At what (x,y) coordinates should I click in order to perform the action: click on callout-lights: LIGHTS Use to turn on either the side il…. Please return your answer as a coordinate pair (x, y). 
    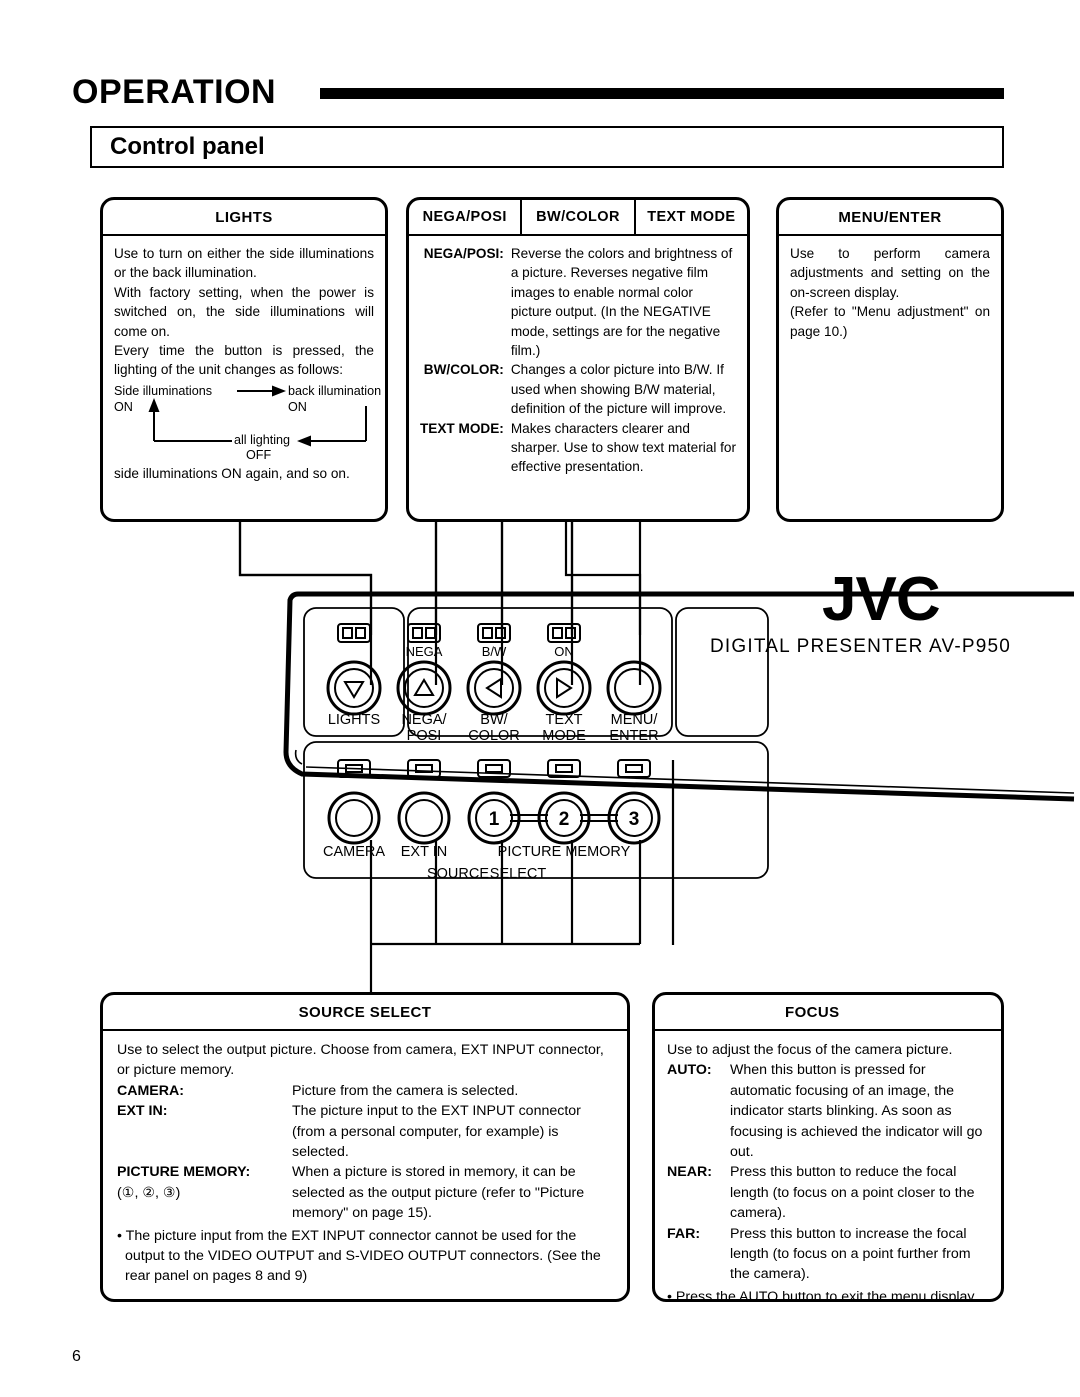
    Looking at the image, I should click on (244, 359).